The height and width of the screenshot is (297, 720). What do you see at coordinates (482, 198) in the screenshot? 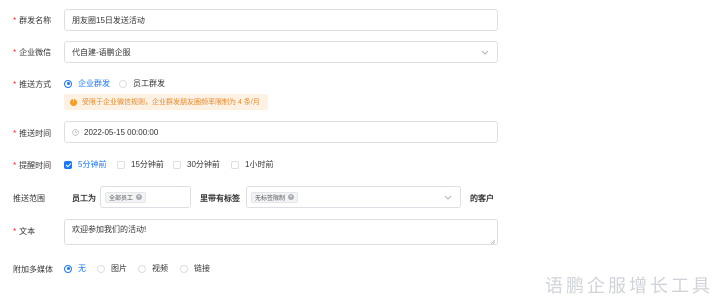
I see `scope-suffix: 的客户` at bounding box center [482, 198].